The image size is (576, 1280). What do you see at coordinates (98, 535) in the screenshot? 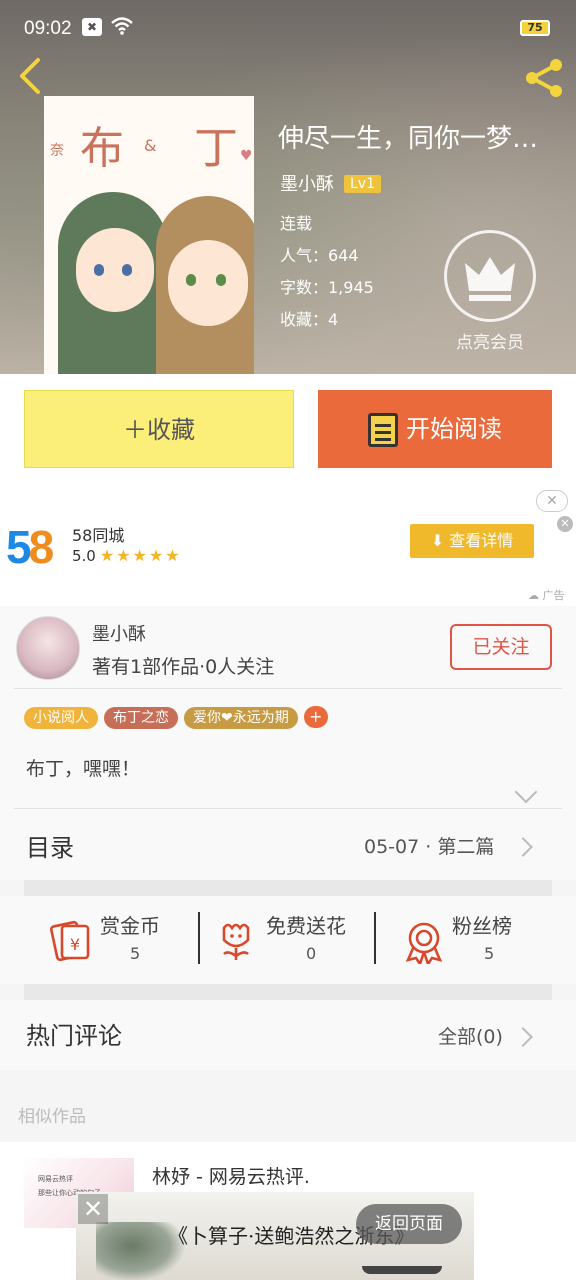
I see `ad-name: 58同城` at bounding box center [98, 535].